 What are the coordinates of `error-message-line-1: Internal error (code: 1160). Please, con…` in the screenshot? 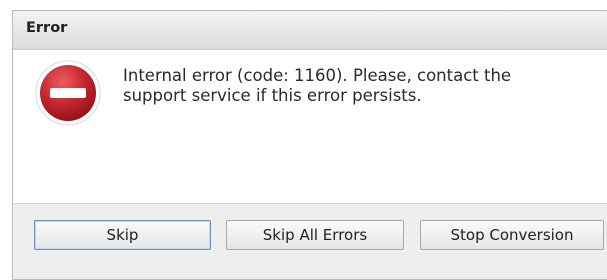 It's located at (317, 75).